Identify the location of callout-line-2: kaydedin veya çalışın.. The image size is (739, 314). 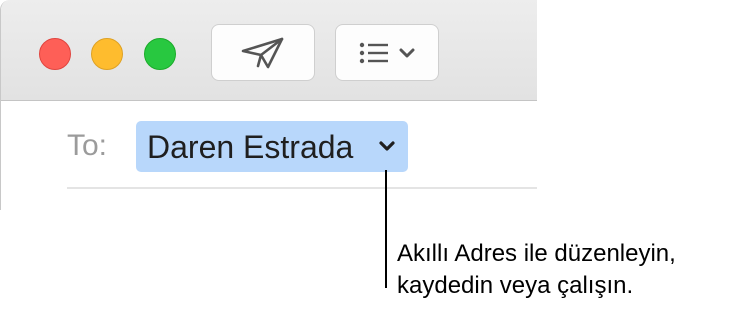
(515, 285).